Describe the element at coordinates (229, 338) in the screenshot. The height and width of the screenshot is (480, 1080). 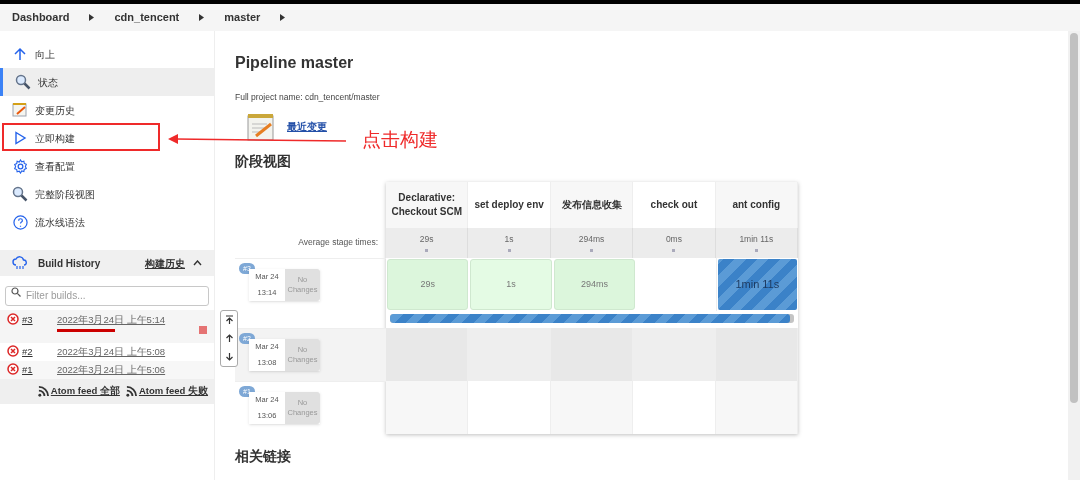
I see `scroll-up-icon` at that location.